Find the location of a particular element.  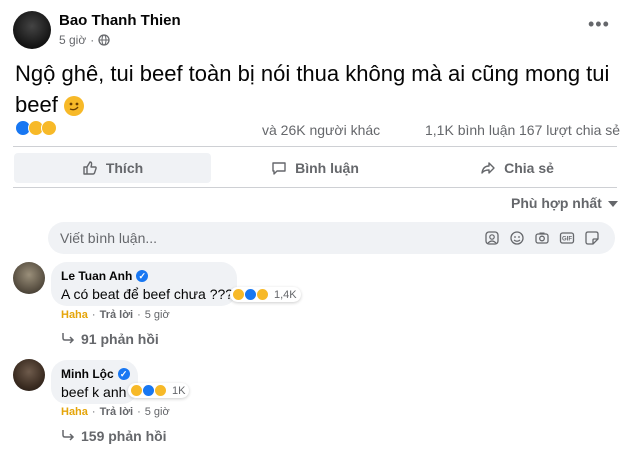

comment-reactions: 1,4K is located at coordinates (265, 294).